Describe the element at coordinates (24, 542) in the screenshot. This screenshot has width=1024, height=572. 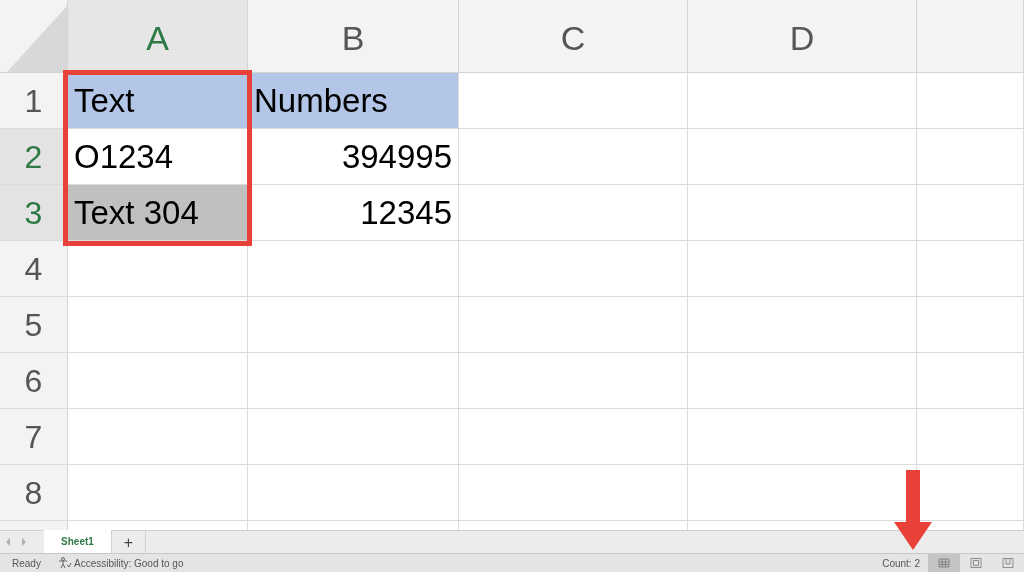
I see `scroll-right-icon` at that location.